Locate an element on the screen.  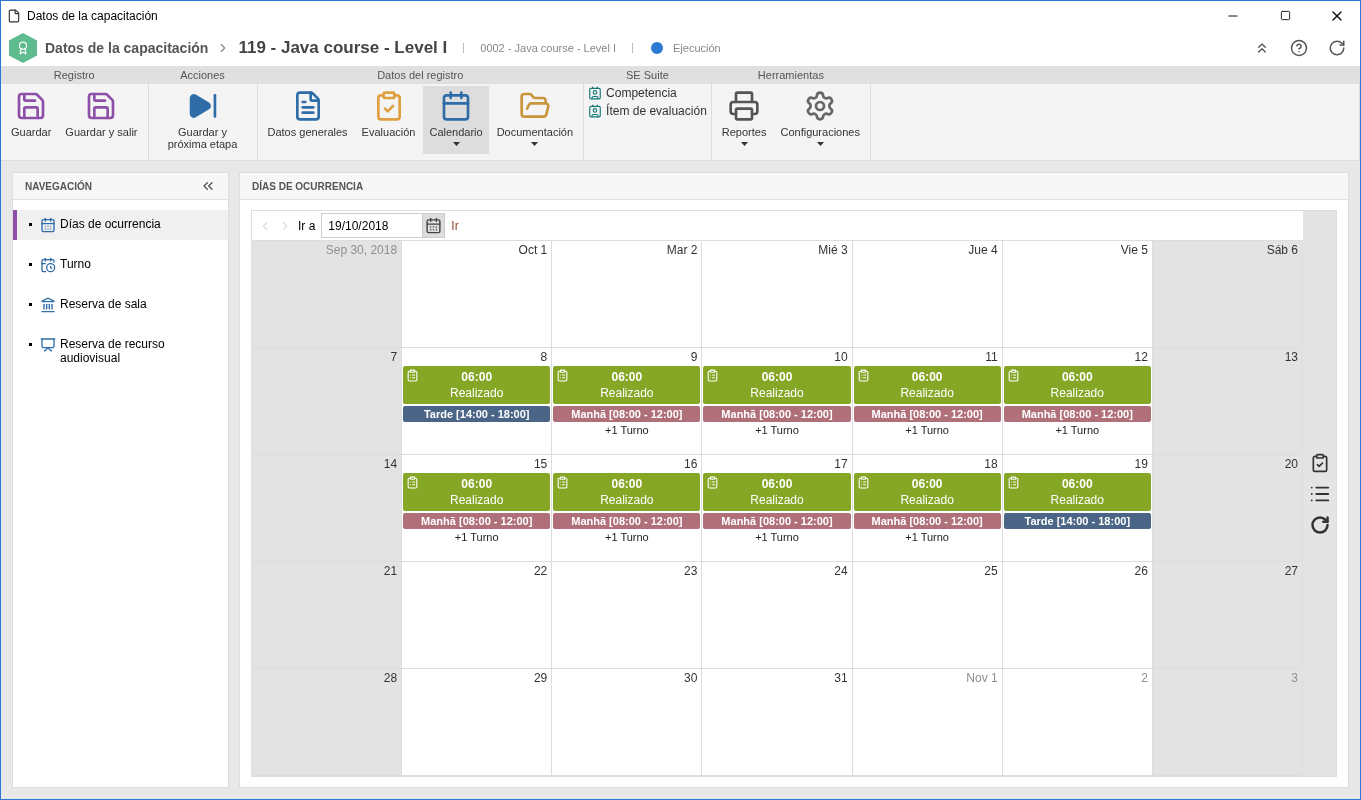
ribbon-button: Documentación is located at coordinates (535, 120).